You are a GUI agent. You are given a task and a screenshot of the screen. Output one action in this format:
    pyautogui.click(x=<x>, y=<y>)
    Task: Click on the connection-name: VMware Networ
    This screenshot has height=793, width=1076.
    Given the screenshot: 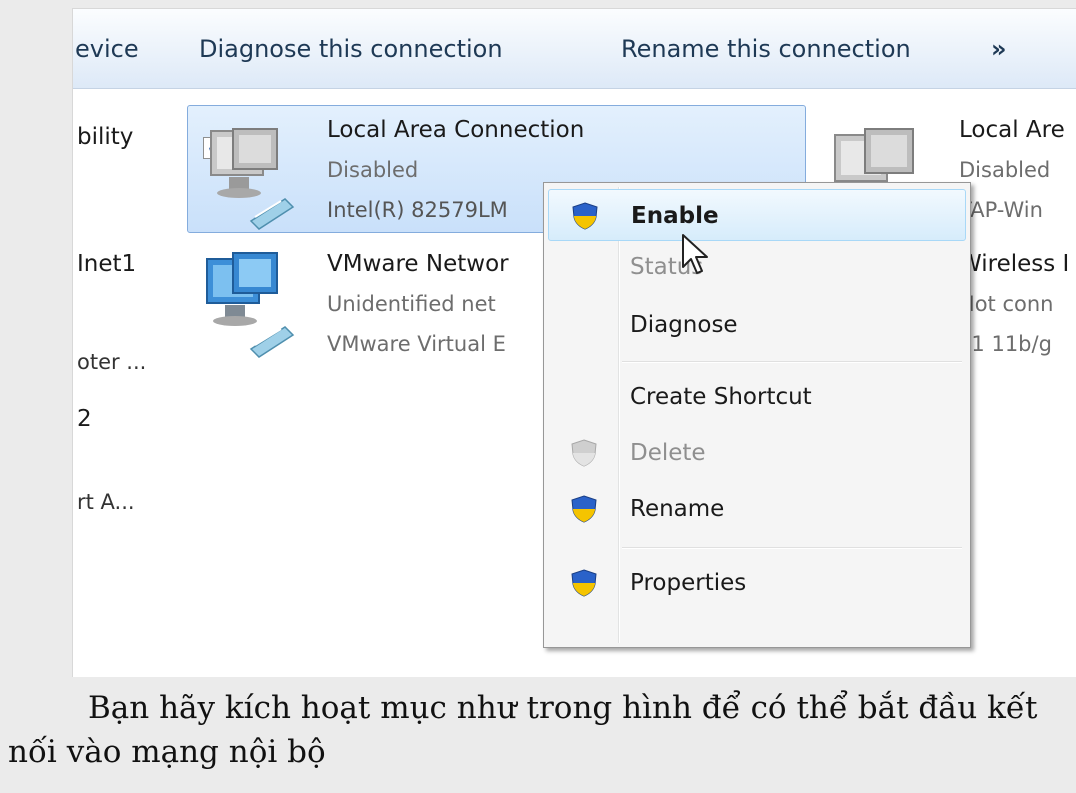 What is the action you would take?
    pyautogui.click(x=418, y=264)
    